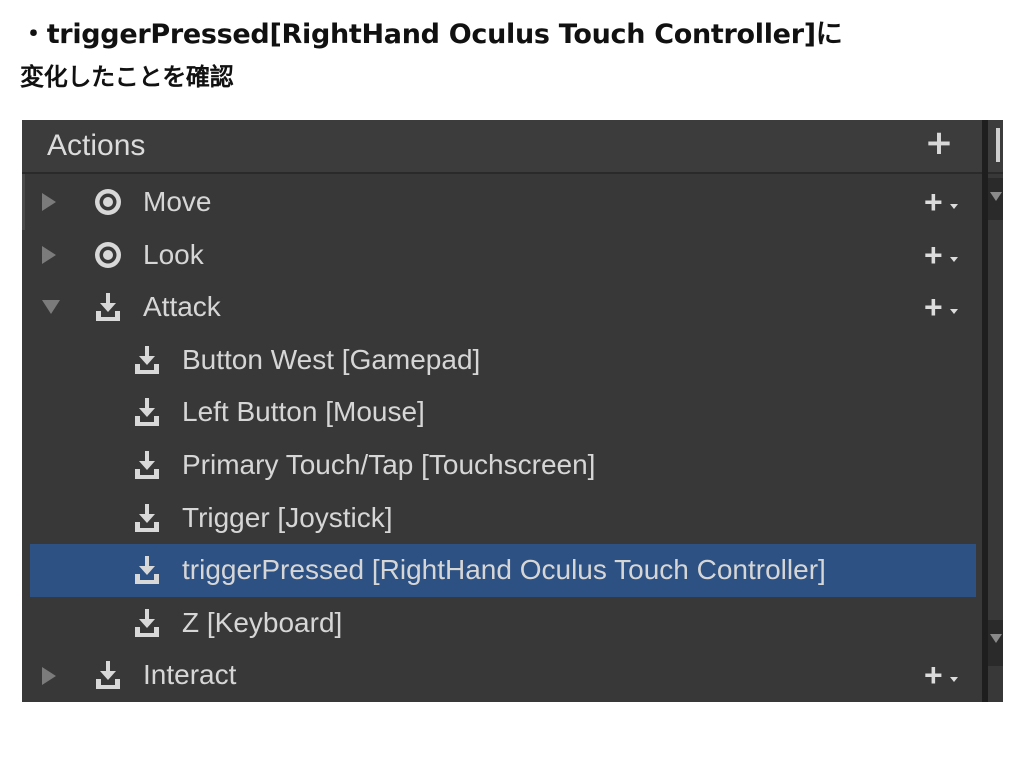 This screenshot has height=768, width=1024. What do you see at coordinates (939, 143) in the screenshot?
I see `add-action-button: +` at bounding box center [939, 143].